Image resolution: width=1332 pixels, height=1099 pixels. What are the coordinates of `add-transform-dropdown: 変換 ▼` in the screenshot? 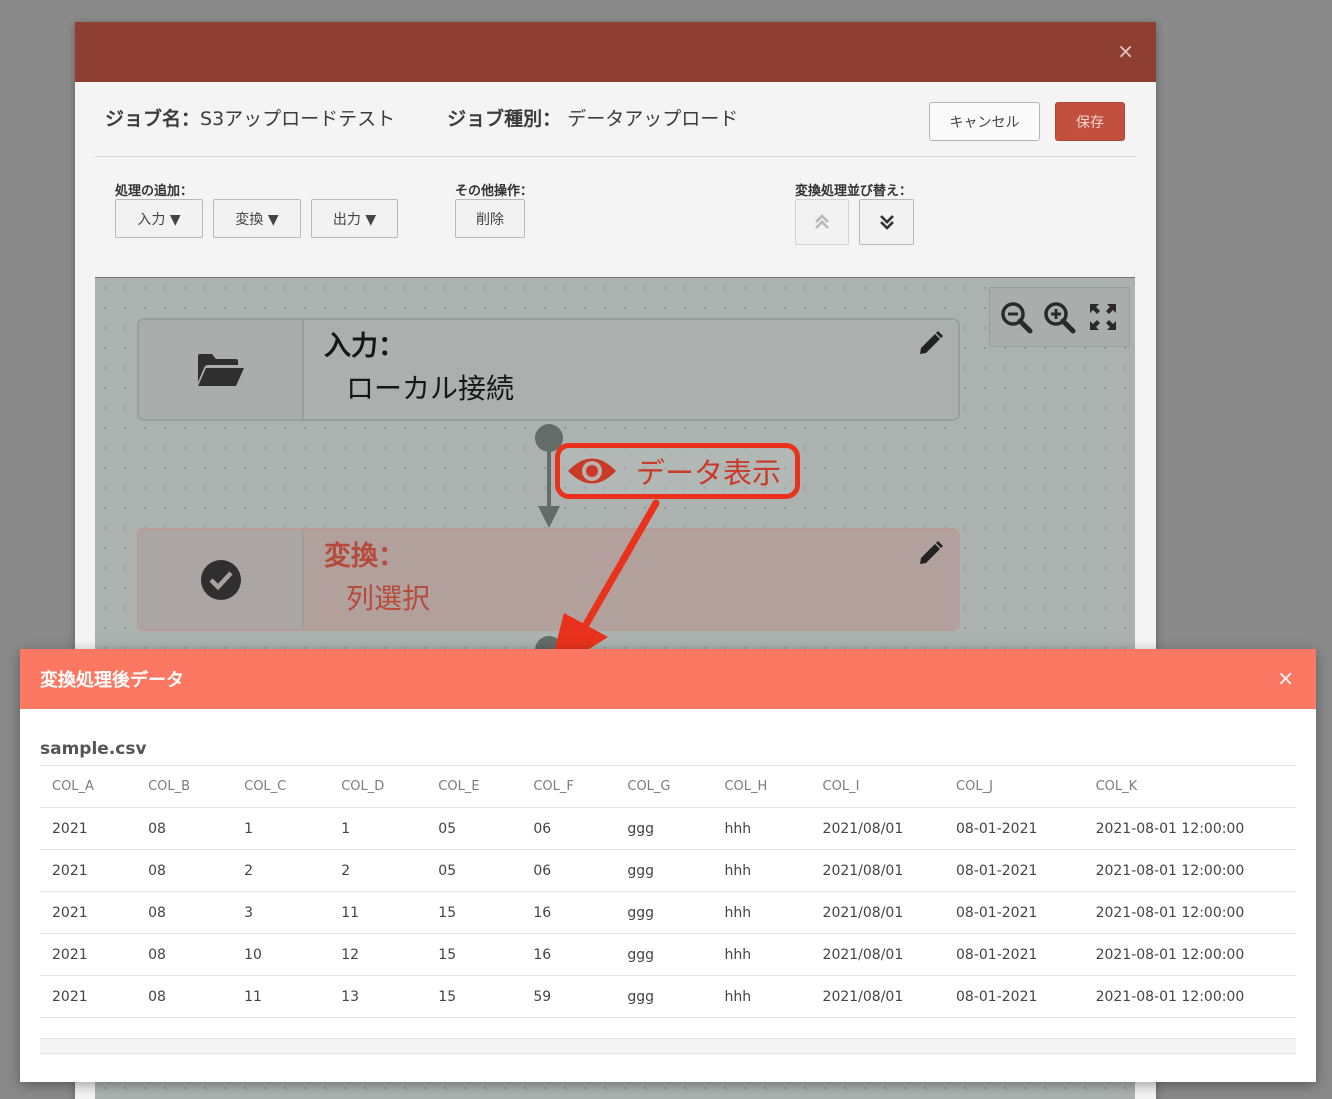 It's located at (257, 218).